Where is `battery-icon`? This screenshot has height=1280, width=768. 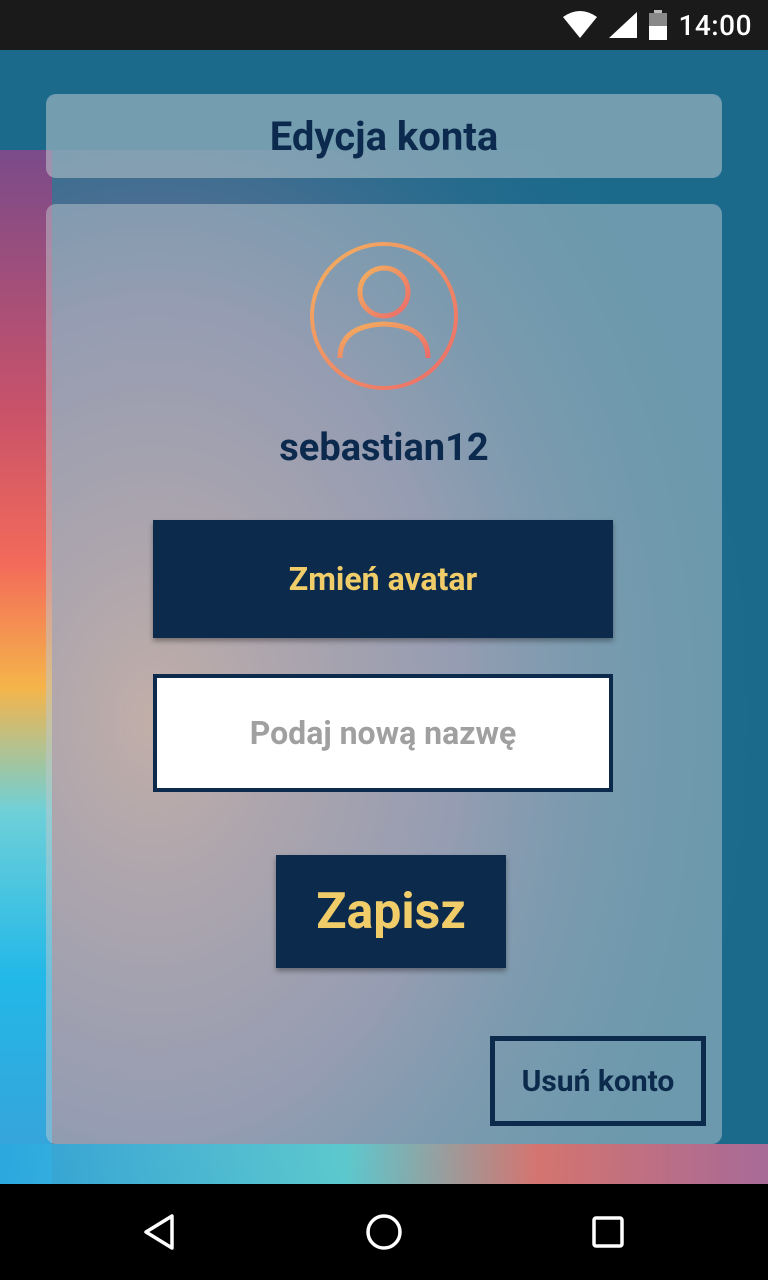 battery-icon is located at coordinates (658, 25).